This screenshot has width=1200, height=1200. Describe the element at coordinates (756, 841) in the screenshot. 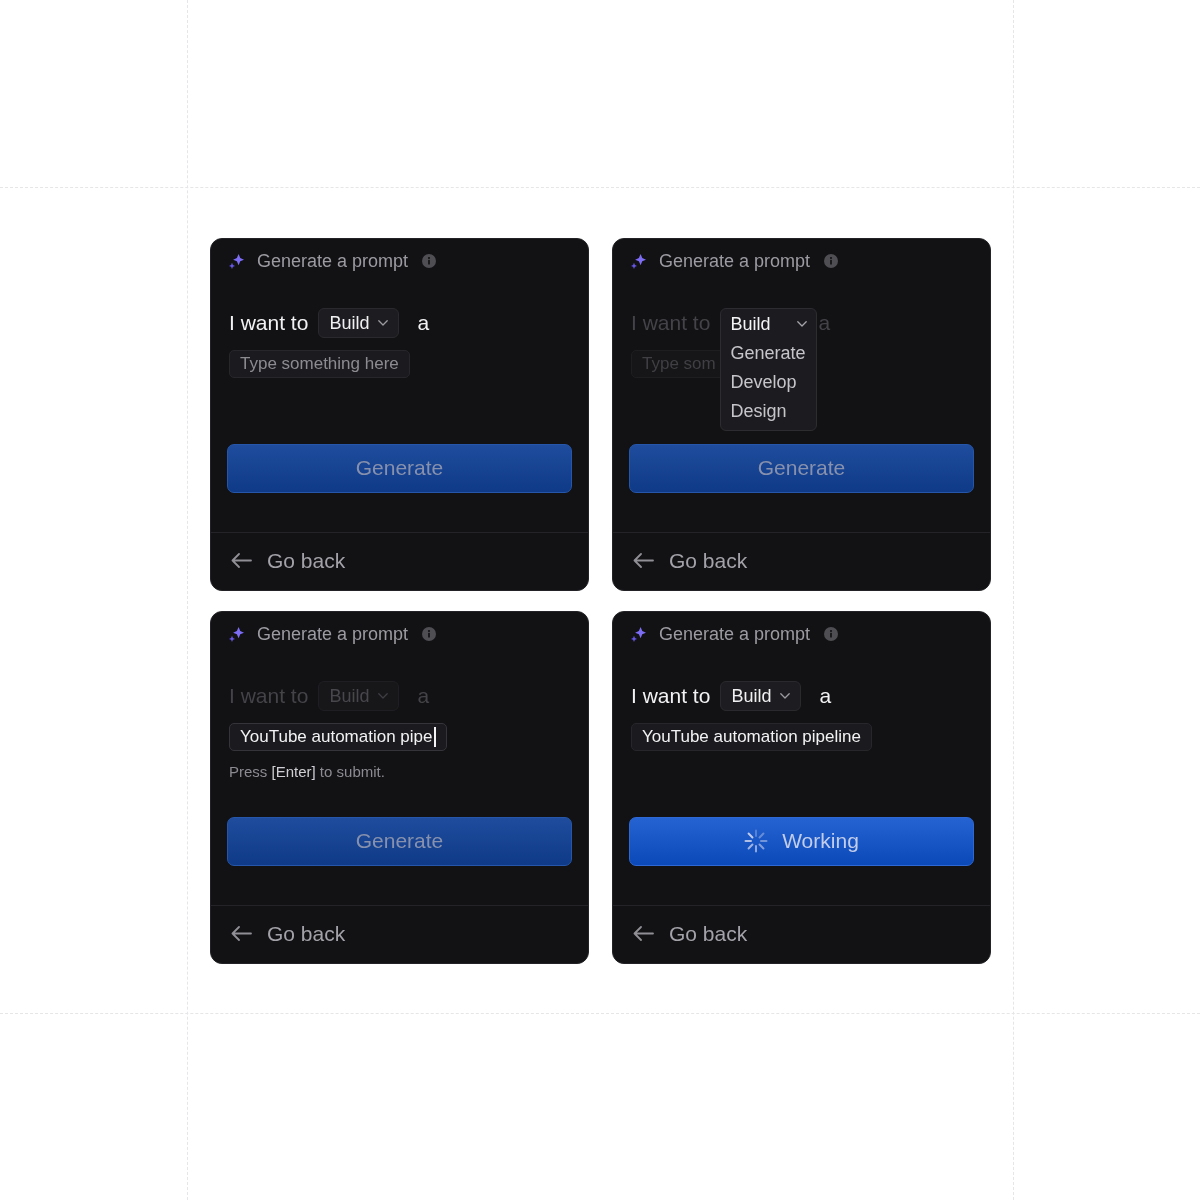

I see `spinner-icon` at that location.